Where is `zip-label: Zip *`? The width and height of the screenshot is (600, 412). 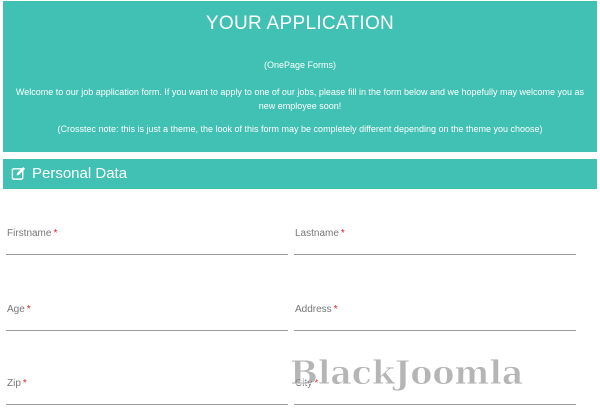
zip-label: Zip * is located at coordinates (17, 383).